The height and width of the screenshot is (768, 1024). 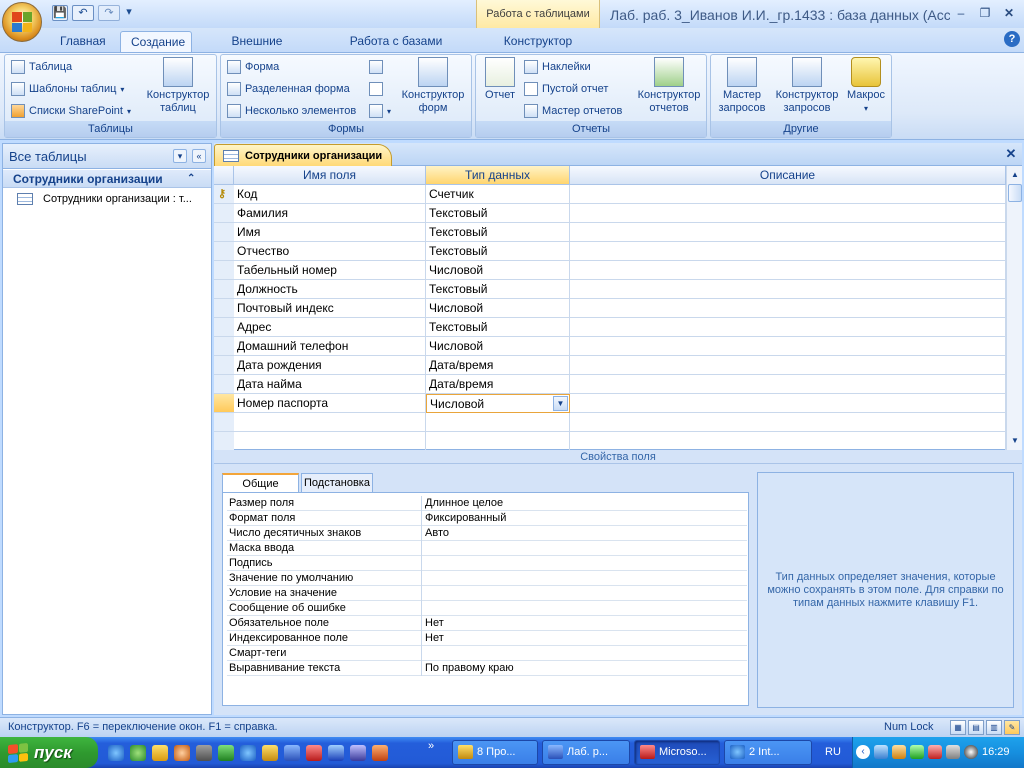 I want to click on property-row: Число десятичных знаков Авто, so click(x=487, y=533).